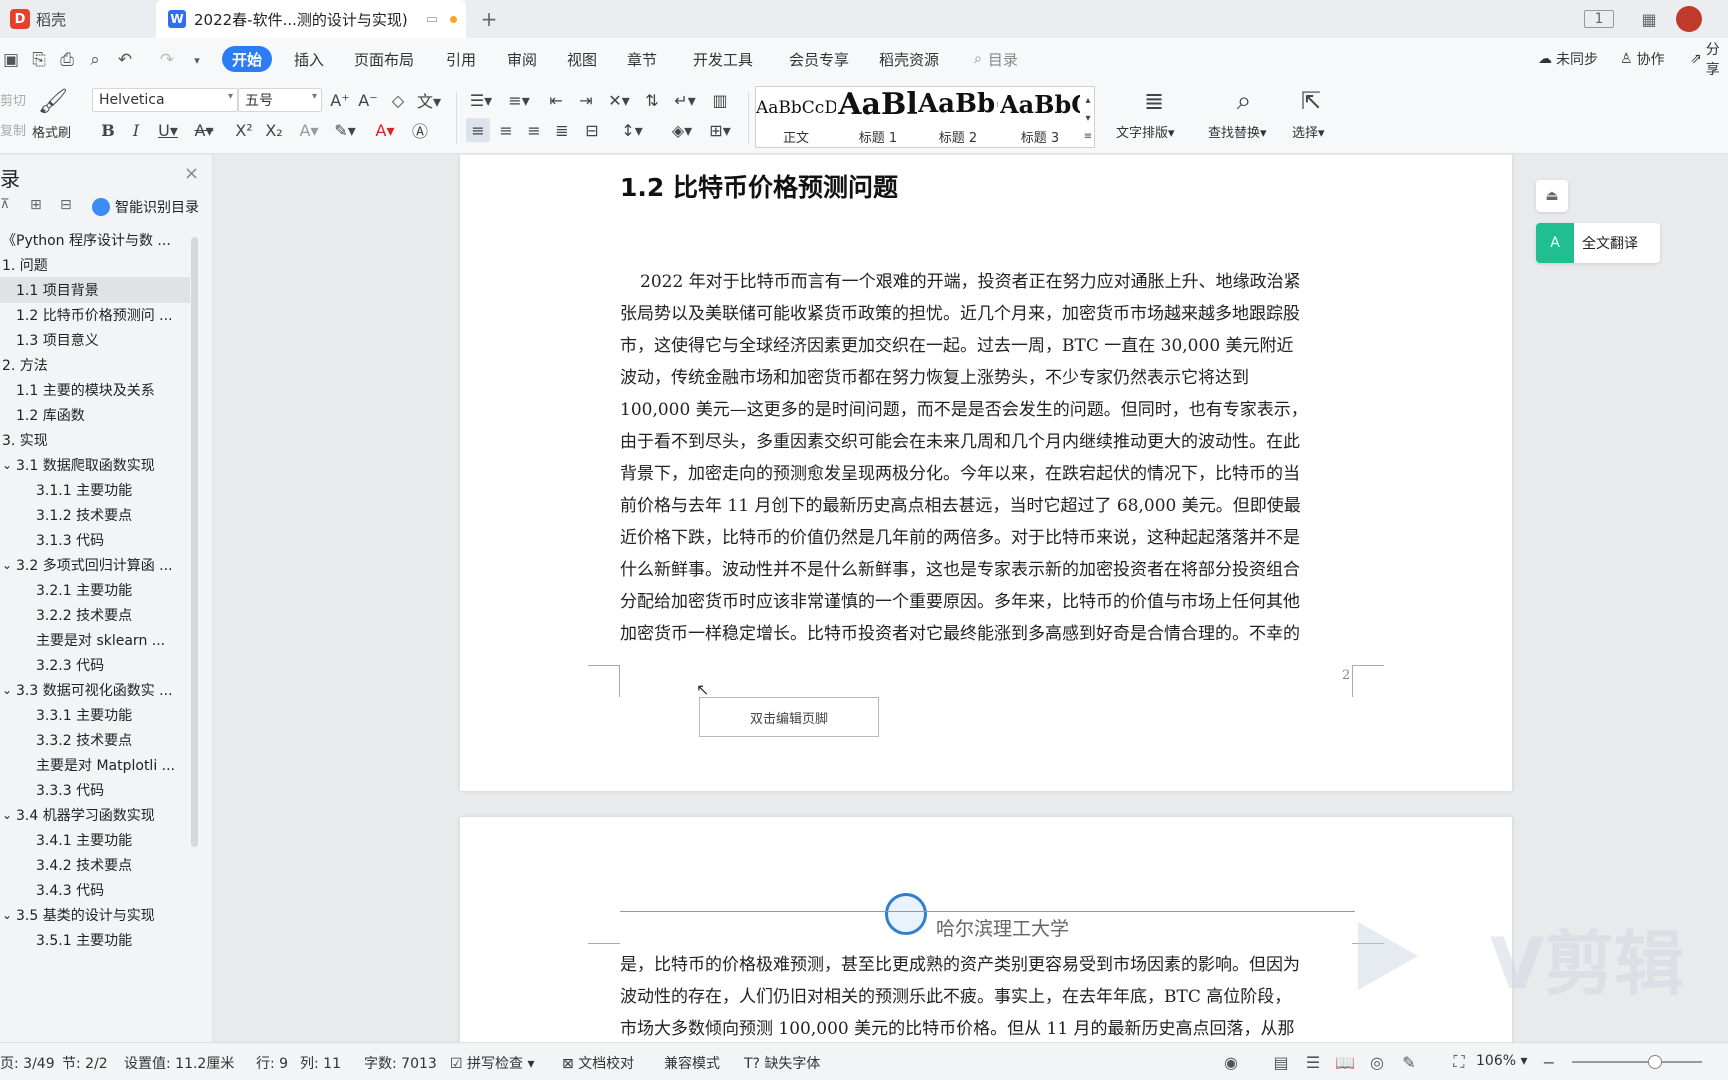  I want to click on menu-page-layout: 页面布局, so click(384, 59).